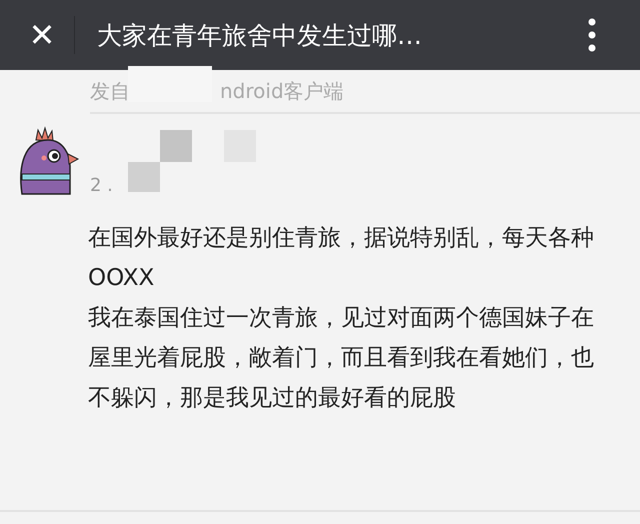 The width and height of the screenshot is (640, 524). What do you see at coordinates (110, 91) in the screenshot?
I see `source-text: 发自` at bounding box center [110, 91].